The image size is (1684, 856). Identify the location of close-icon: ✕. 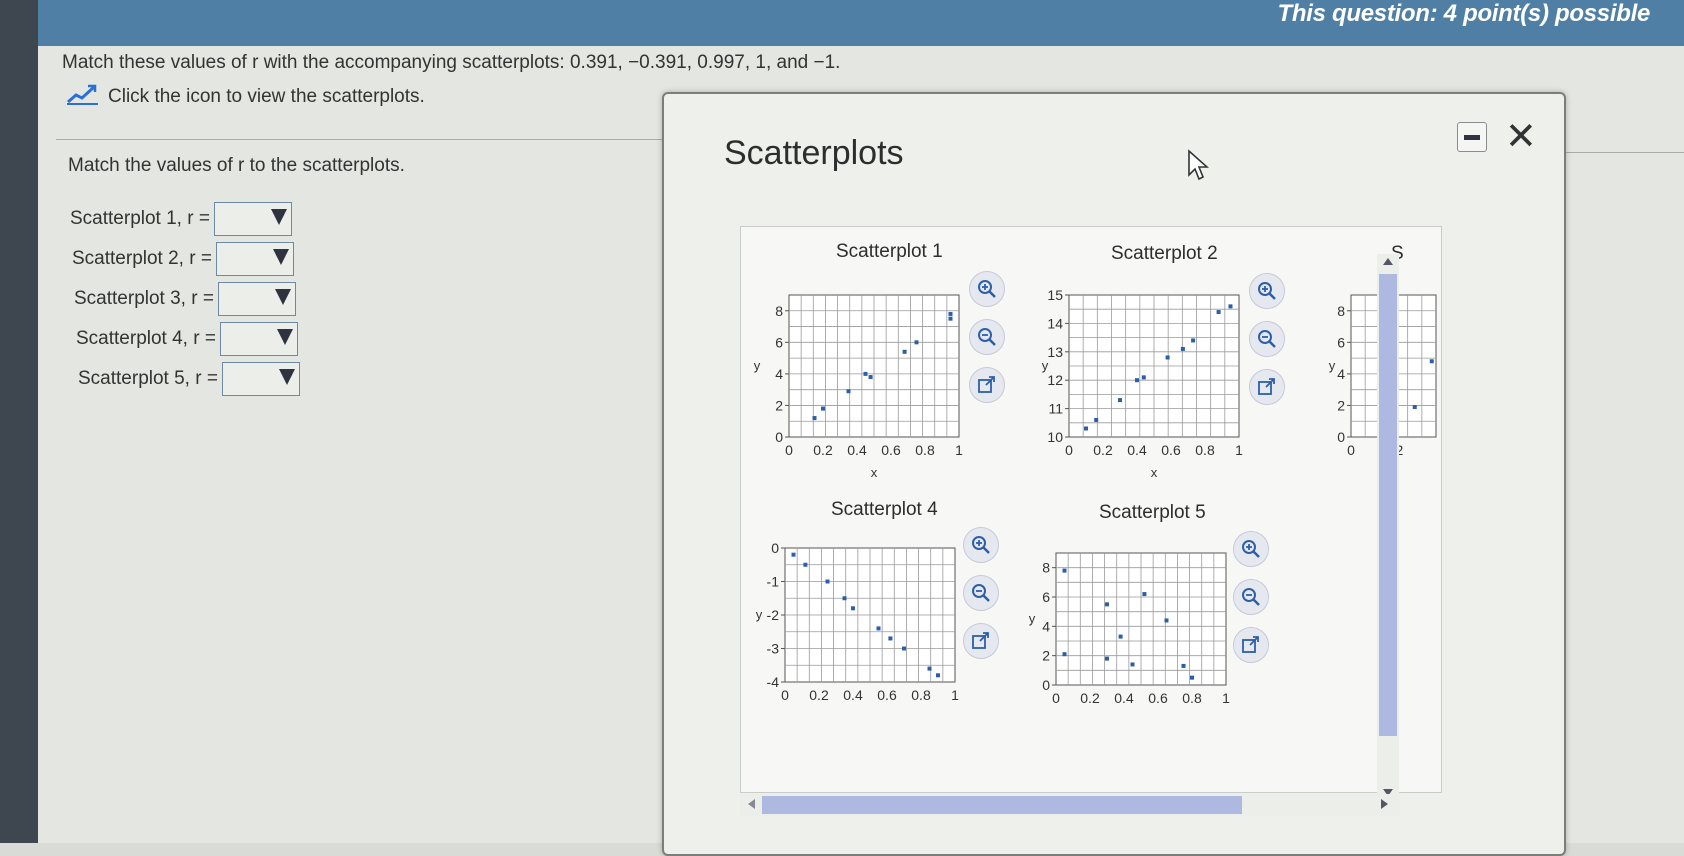
(1521, 137).